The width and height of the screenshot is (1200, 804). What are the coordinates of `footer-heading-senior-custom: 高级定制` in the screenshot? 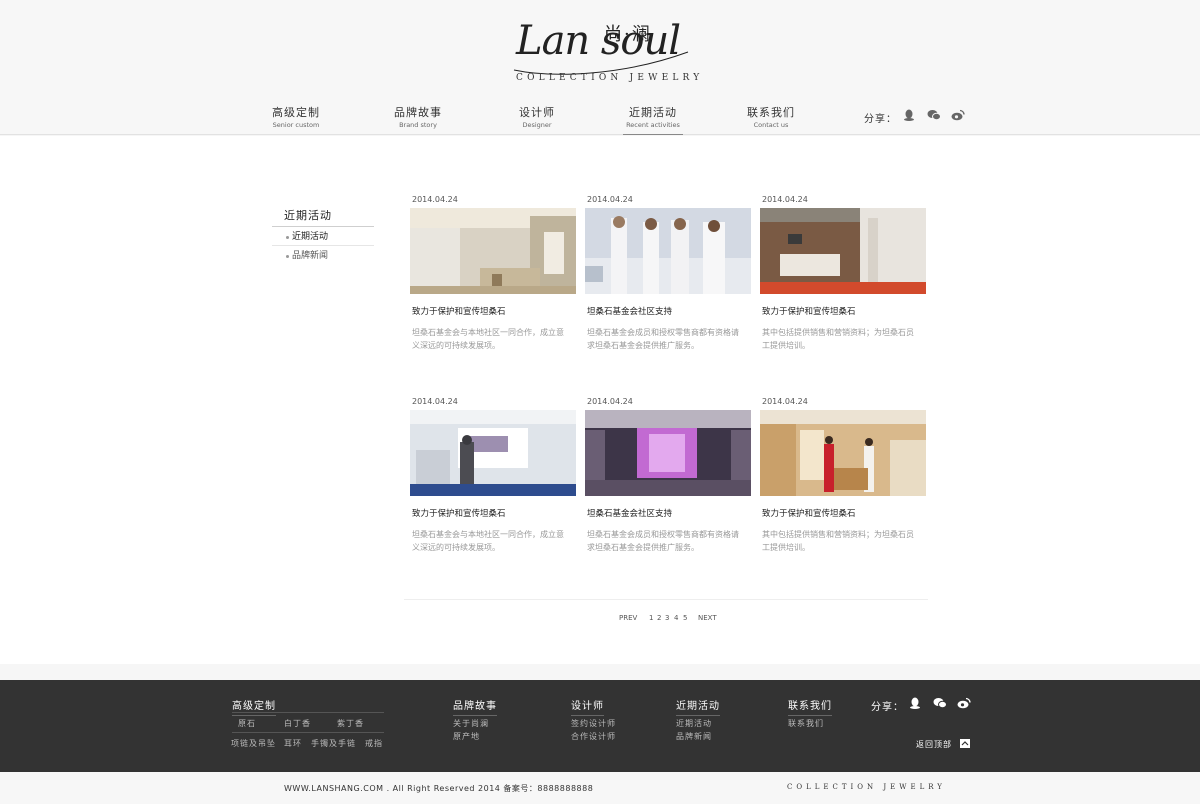 It's located at (254, 706).